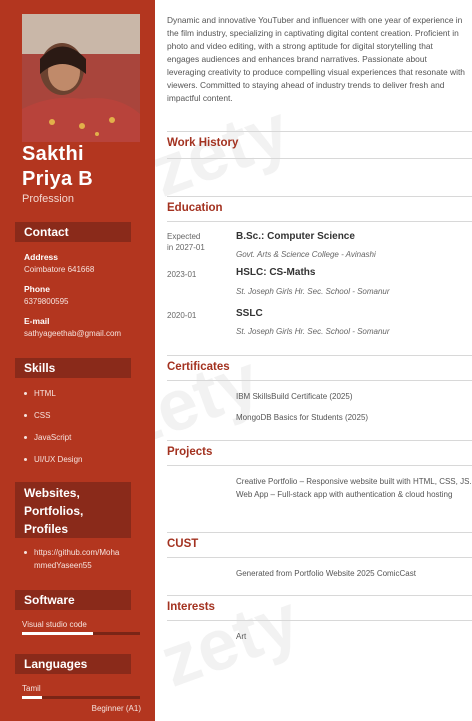 Image resolution: width=472 pixels, height=721 pixels. What do you see at coordinates (53, 154) in the screenshot?
I see `name-first: Sakthi` at bounding box center [53, 154].